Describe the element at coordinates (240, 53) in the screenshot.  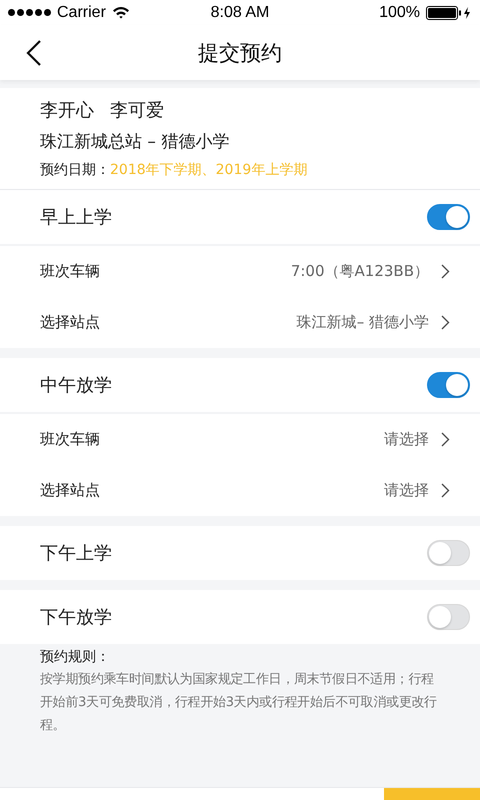
I see `page-title: 提交预约` at that location.